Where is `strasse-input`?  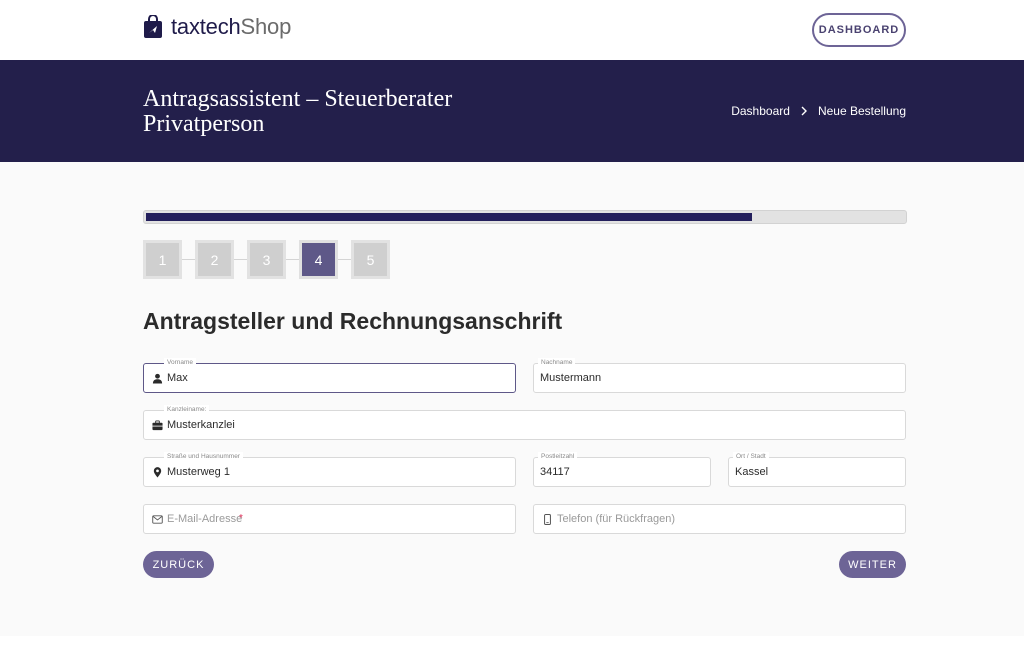
strasse-input is located at coordinates (338, 472).